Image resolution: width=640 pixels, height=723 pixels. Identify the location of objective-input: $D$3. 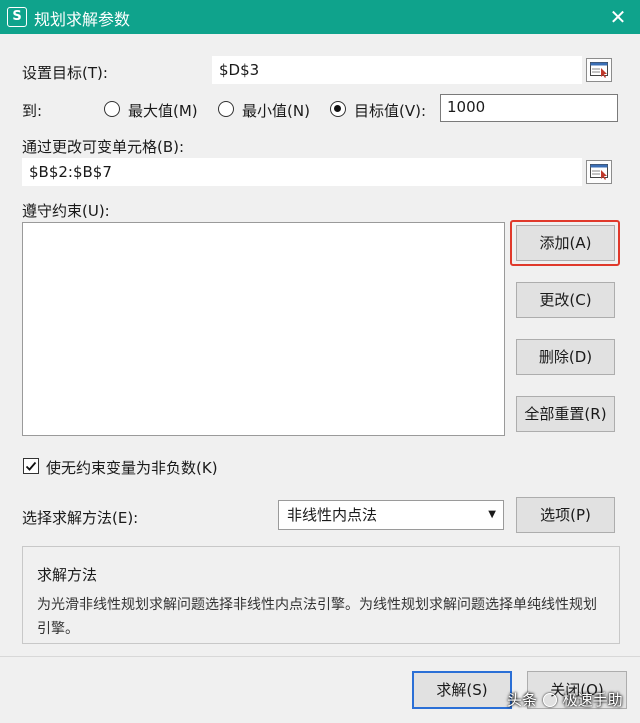
(397, 70).